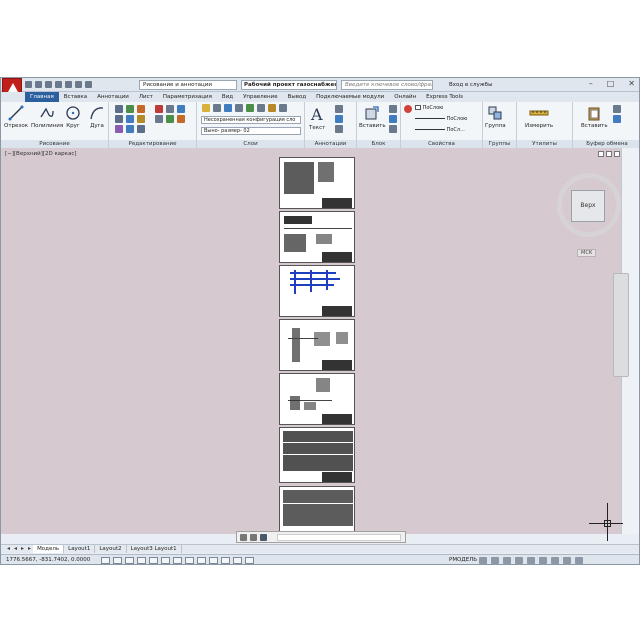 The image size is (640, 640). What do you see at coordinates (393, 129) in the screenshot?
I see `attribute-icon` at bounding box center [393, 129].